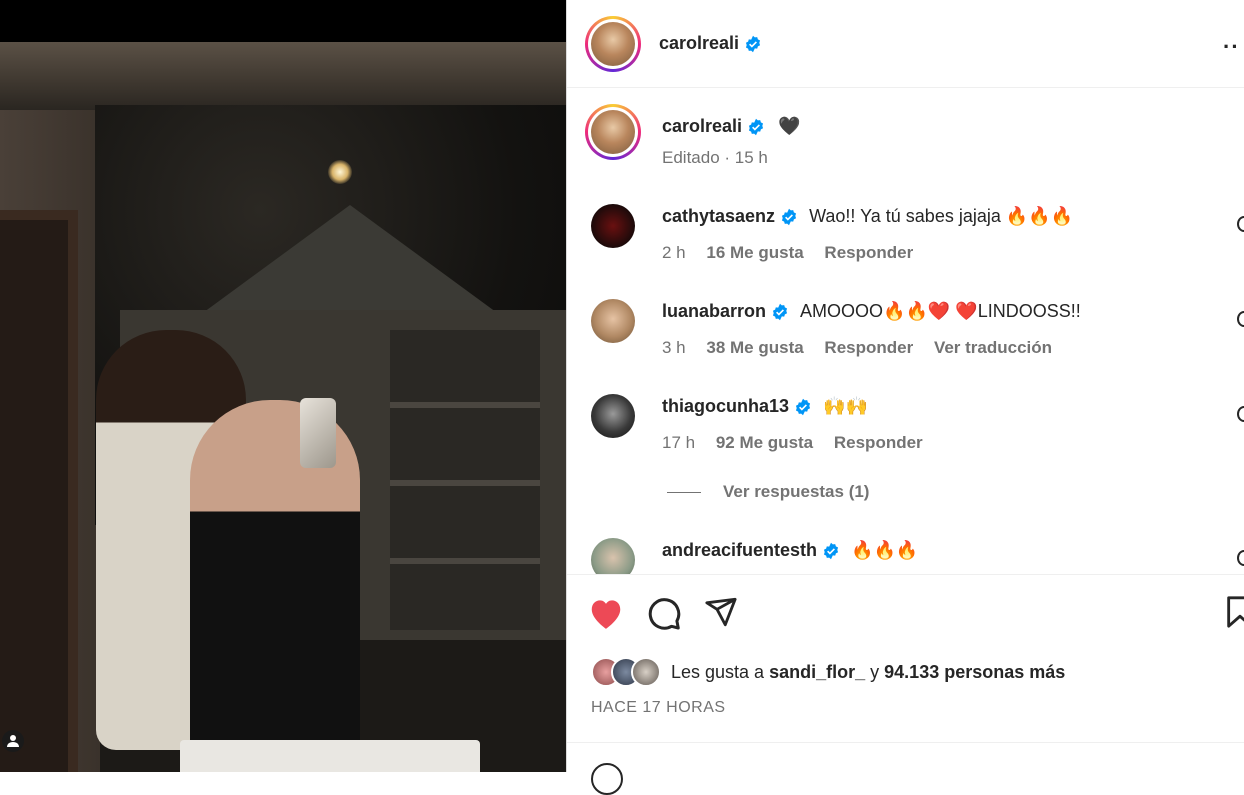  Describe the element at coordinates (702, 126) in the screenshot. I see `caption-username: carolreali` at that location.